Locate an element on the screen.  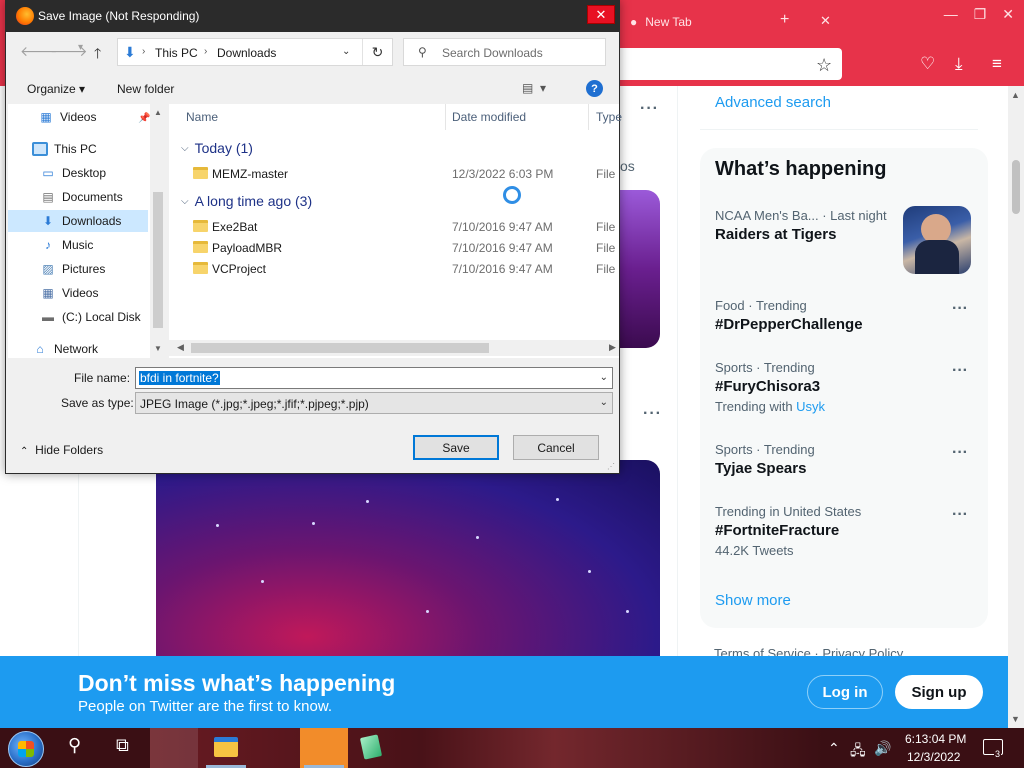
nav-pane-scrollbar: ▲ ▼ is located at coordinates (158, 231).